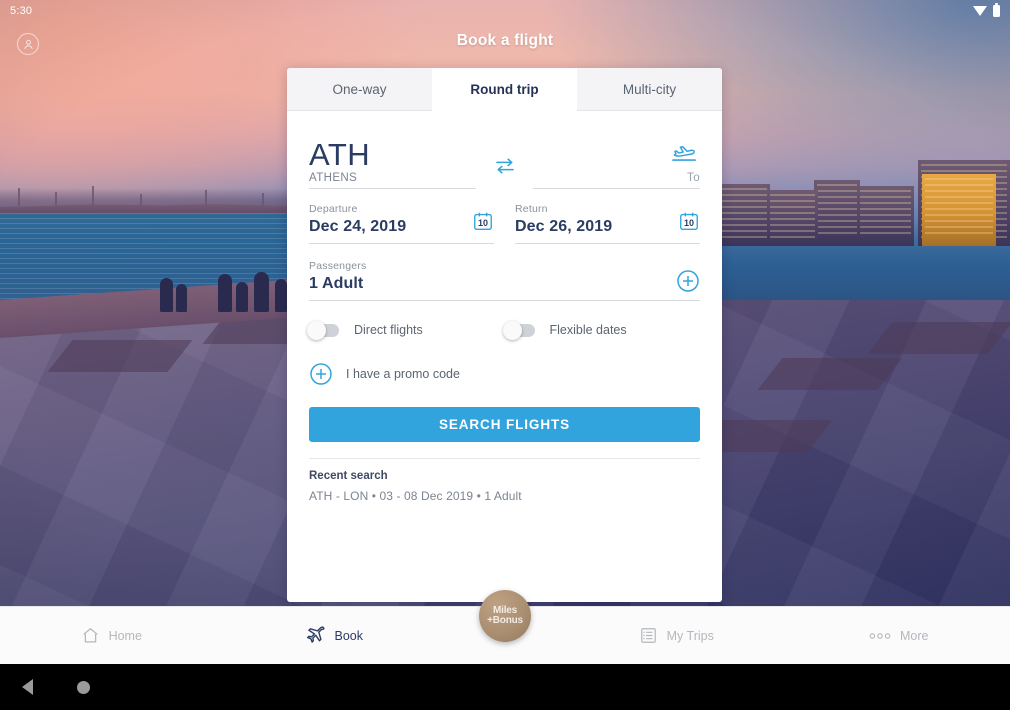  Describe the element at coordinates (27, 687) in the screenshot. I see `back-triangle-icon` at that location.